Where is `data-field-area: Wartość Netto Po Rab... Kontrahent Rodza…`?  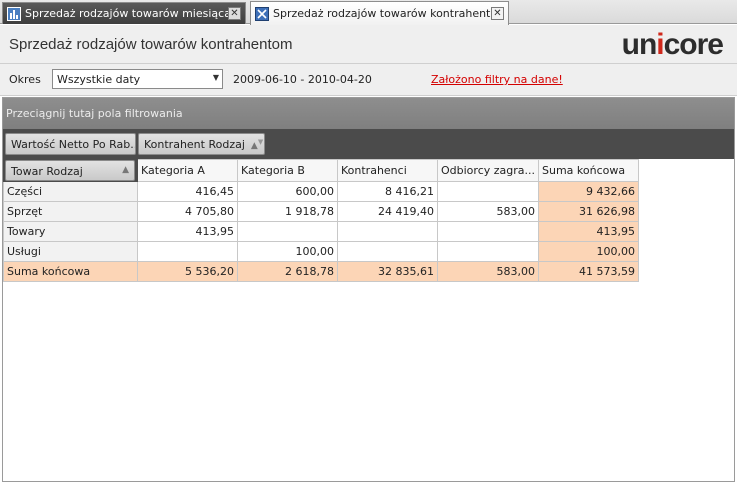
data-field-area: Wartość Netto Po Rab... Kontrahent Rodza… is located at coordinates (368, 144).